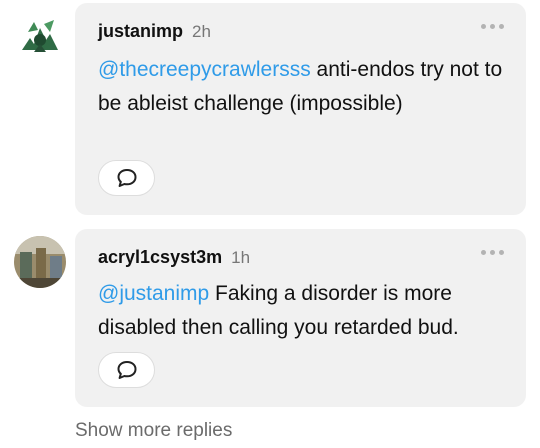  Describe the element at coordinates (160, 257) in the screenshot. I see `username: acryl1csyst3m` at that location.